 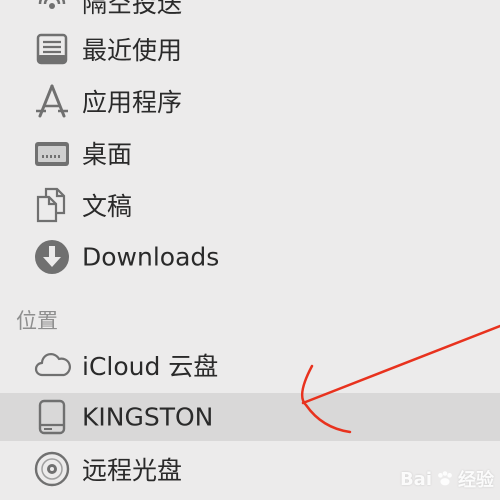 What do you see at coordinates (132, 470) in the screenshot?
I see `sidebar-item-label: 远程光盘` at bounding box center [132, 470].